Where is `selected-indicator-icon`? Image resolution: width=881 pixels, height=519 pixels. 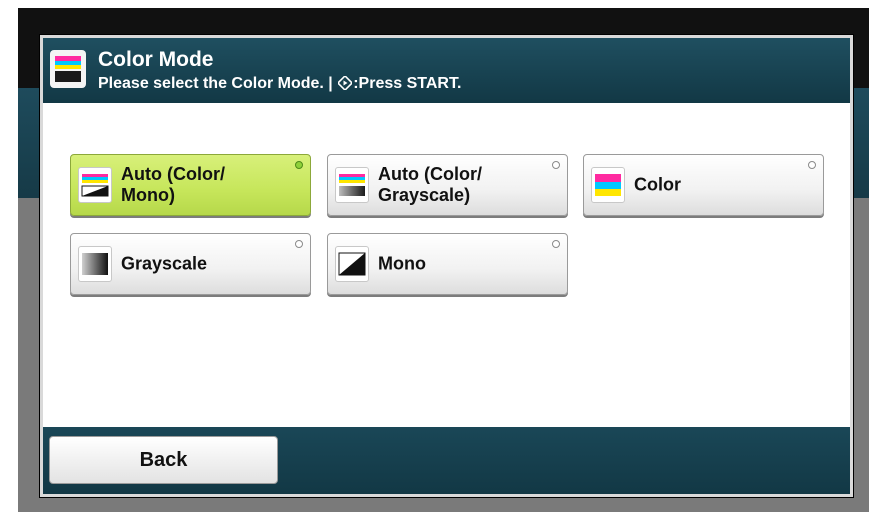 selected-indicator-icon is located at coordinates (299, 165).